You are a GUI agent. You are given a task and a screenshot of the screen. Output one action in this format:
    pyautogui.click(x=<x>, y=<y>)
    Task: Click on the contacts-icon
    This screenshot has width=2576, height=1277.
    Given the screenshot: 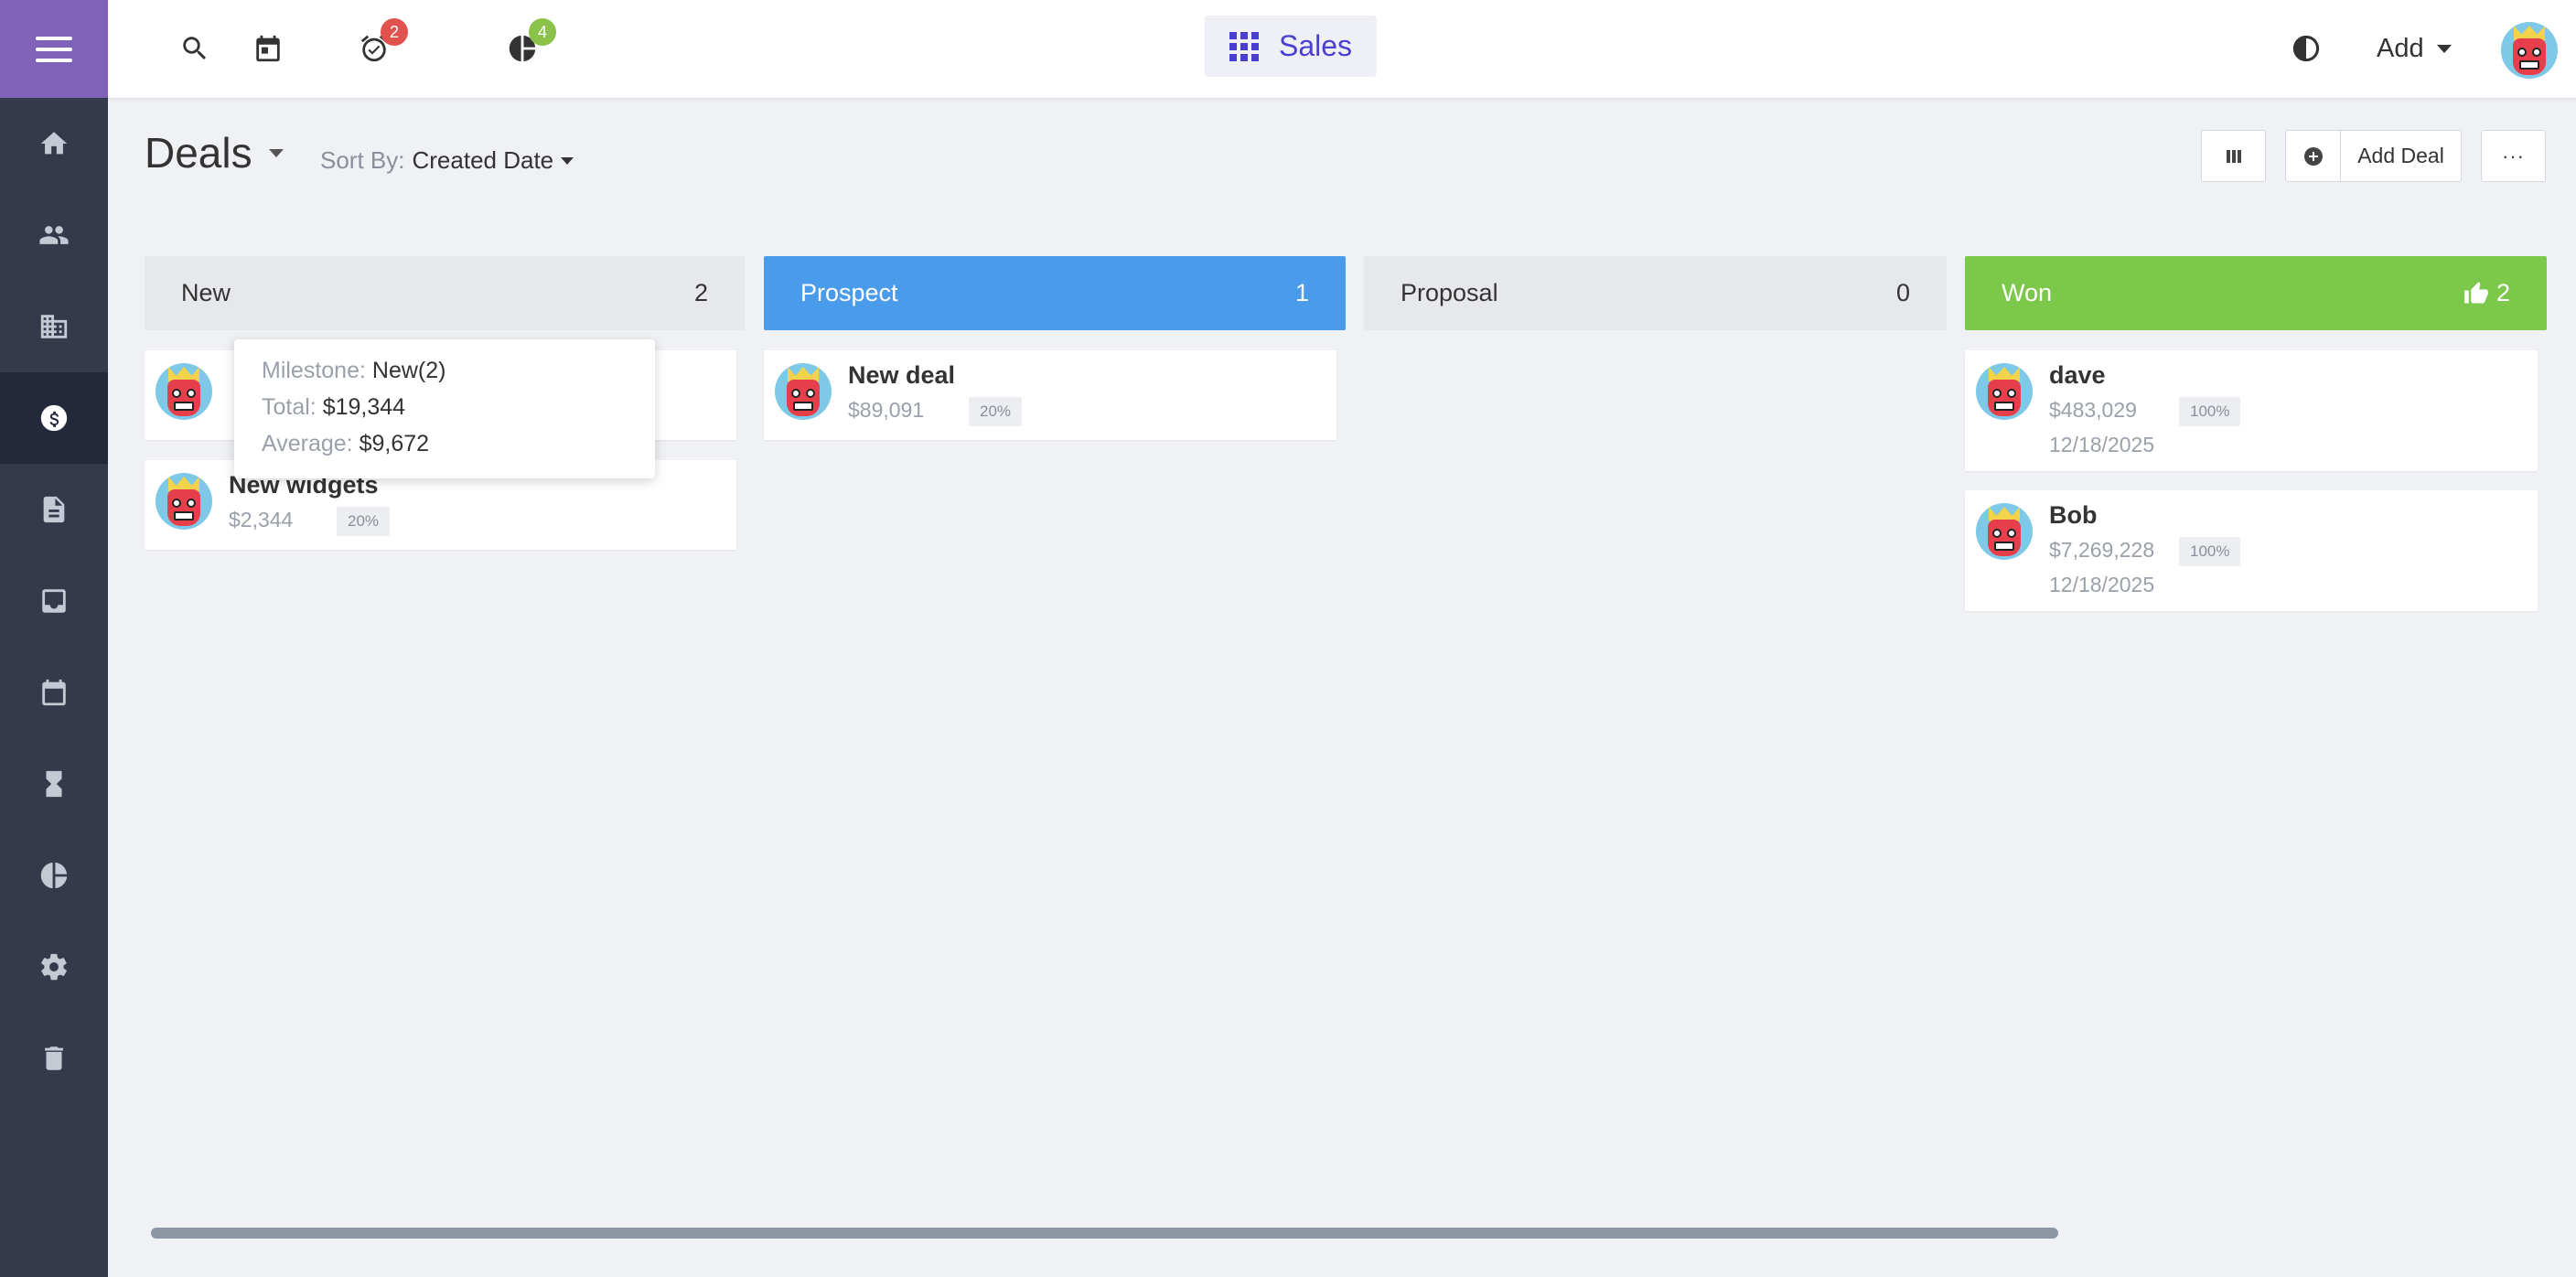 What is the action you would take?
    pyautogui.click(x=54, y=235)
    